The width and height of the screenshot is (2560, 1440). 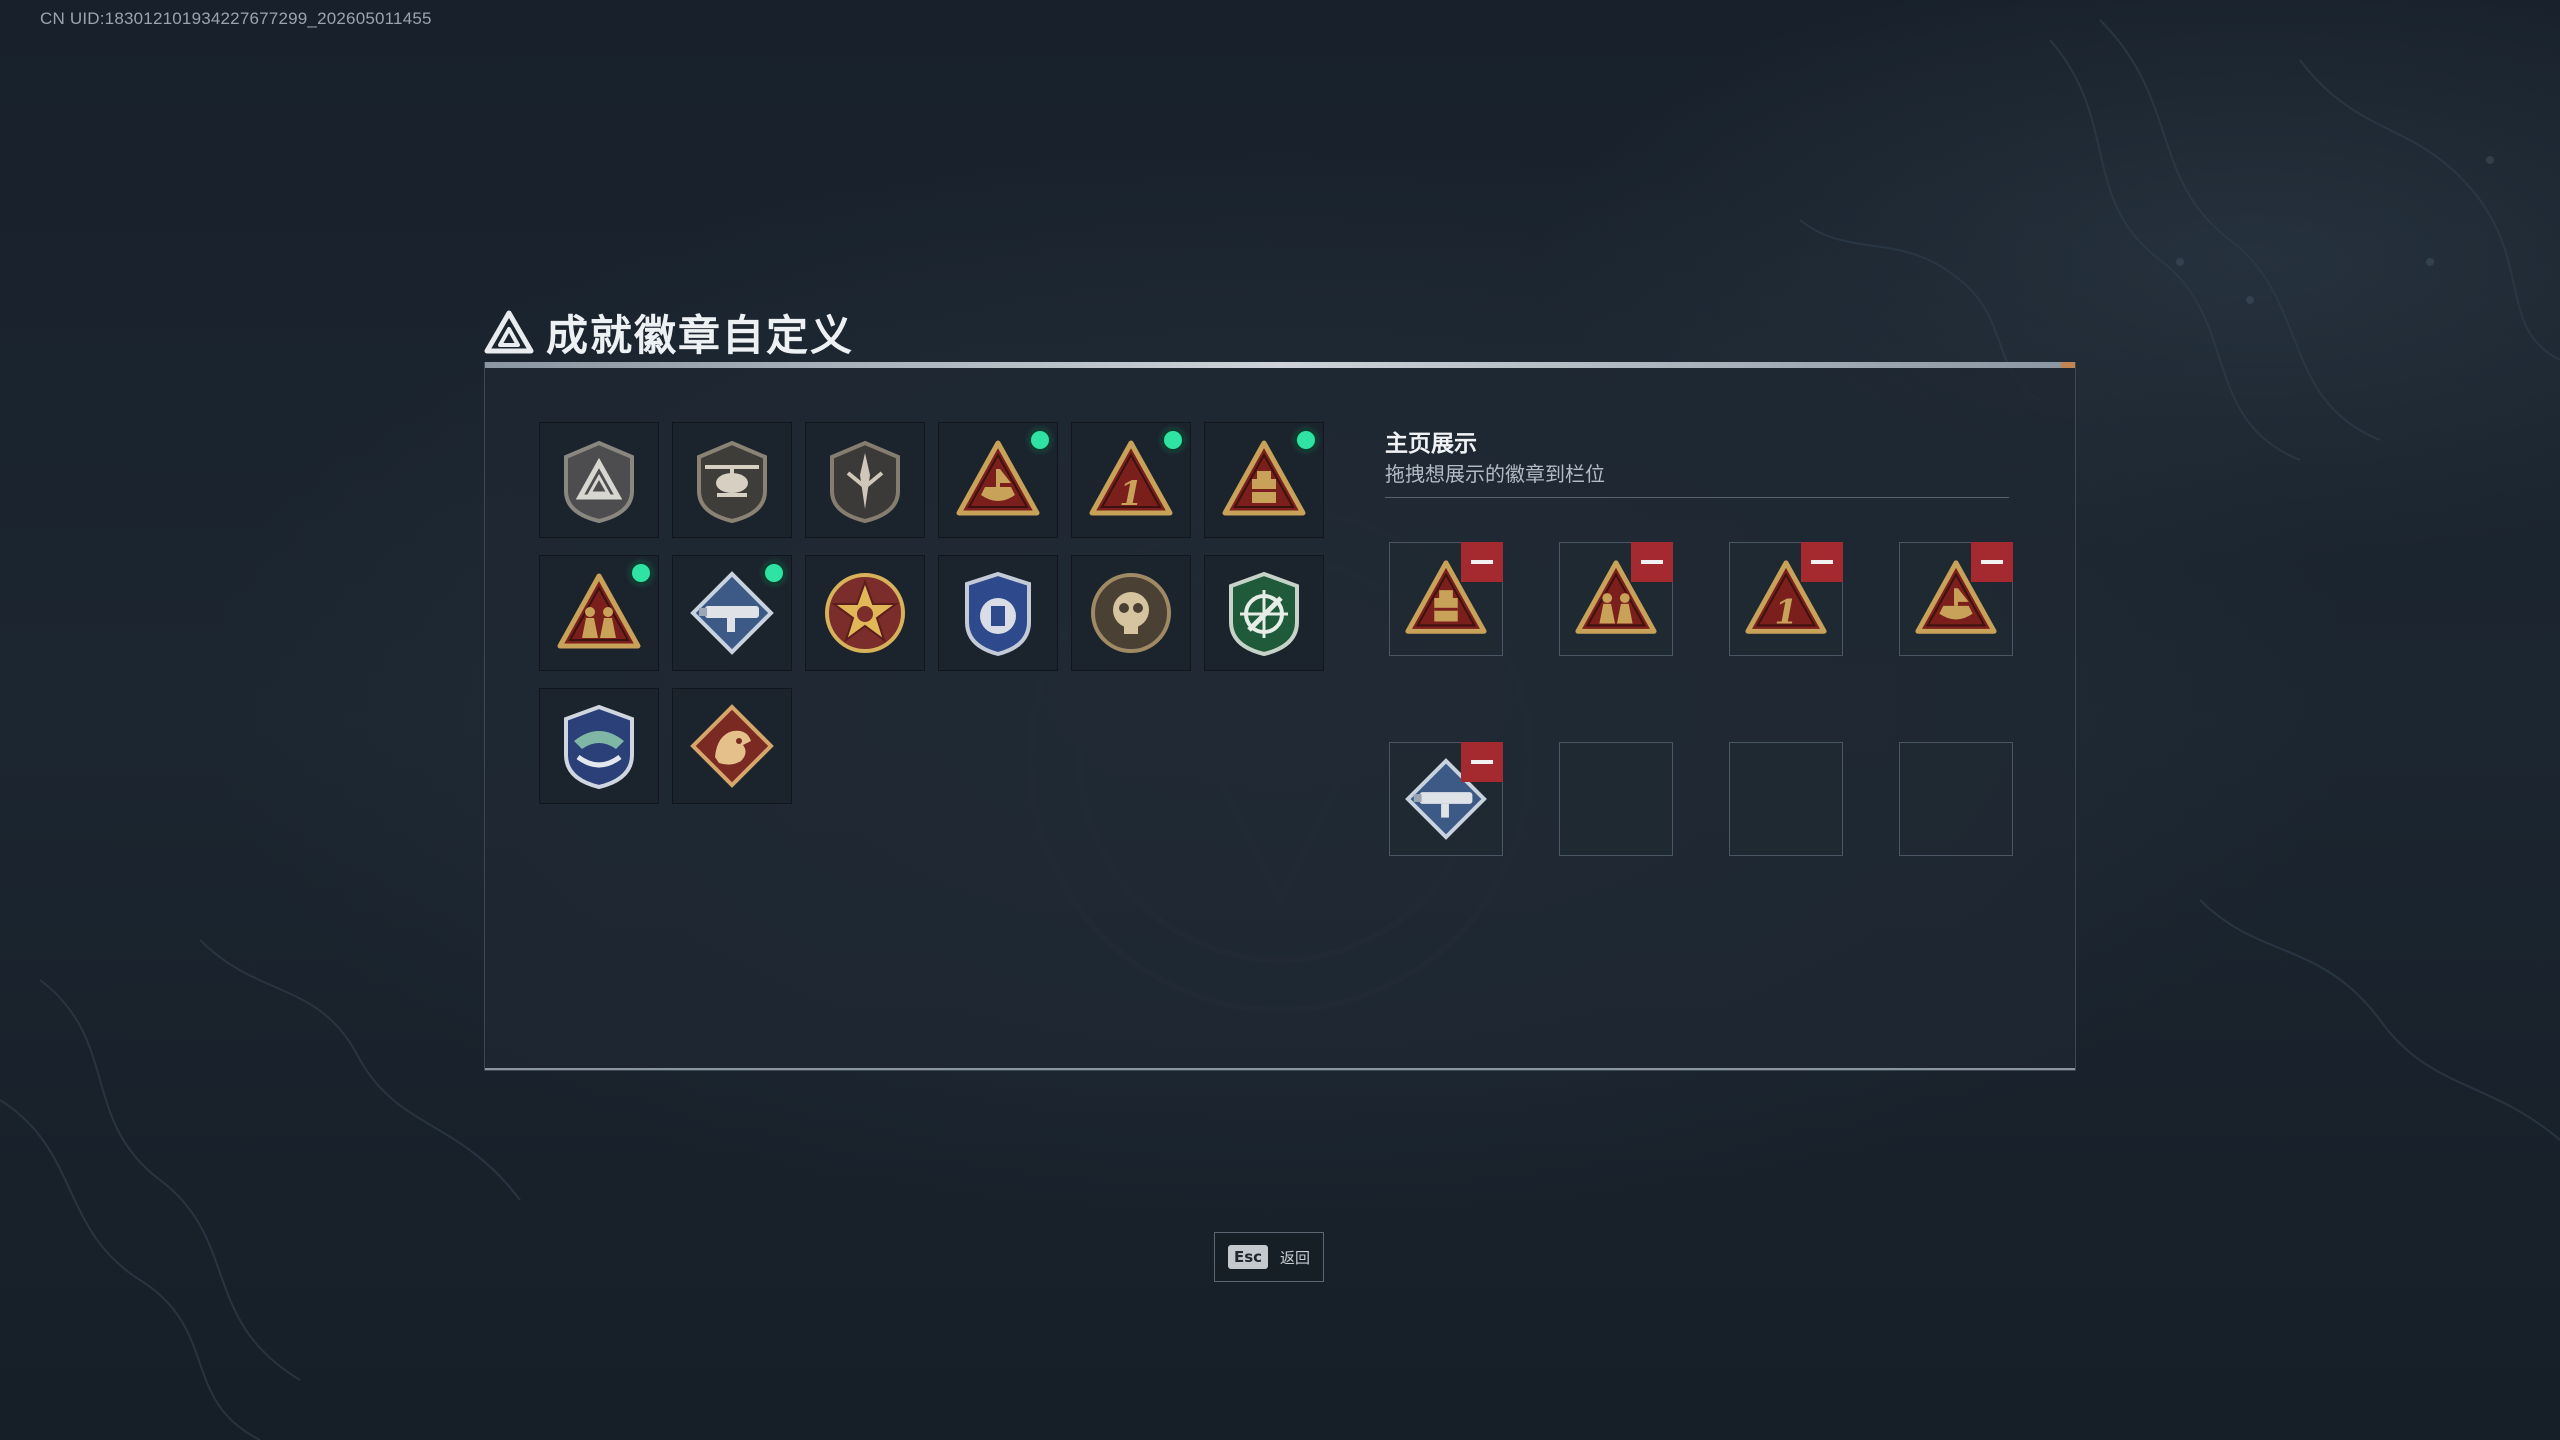 I want to click on shield-triangle-badge-icon, so click(x=599, y=482).